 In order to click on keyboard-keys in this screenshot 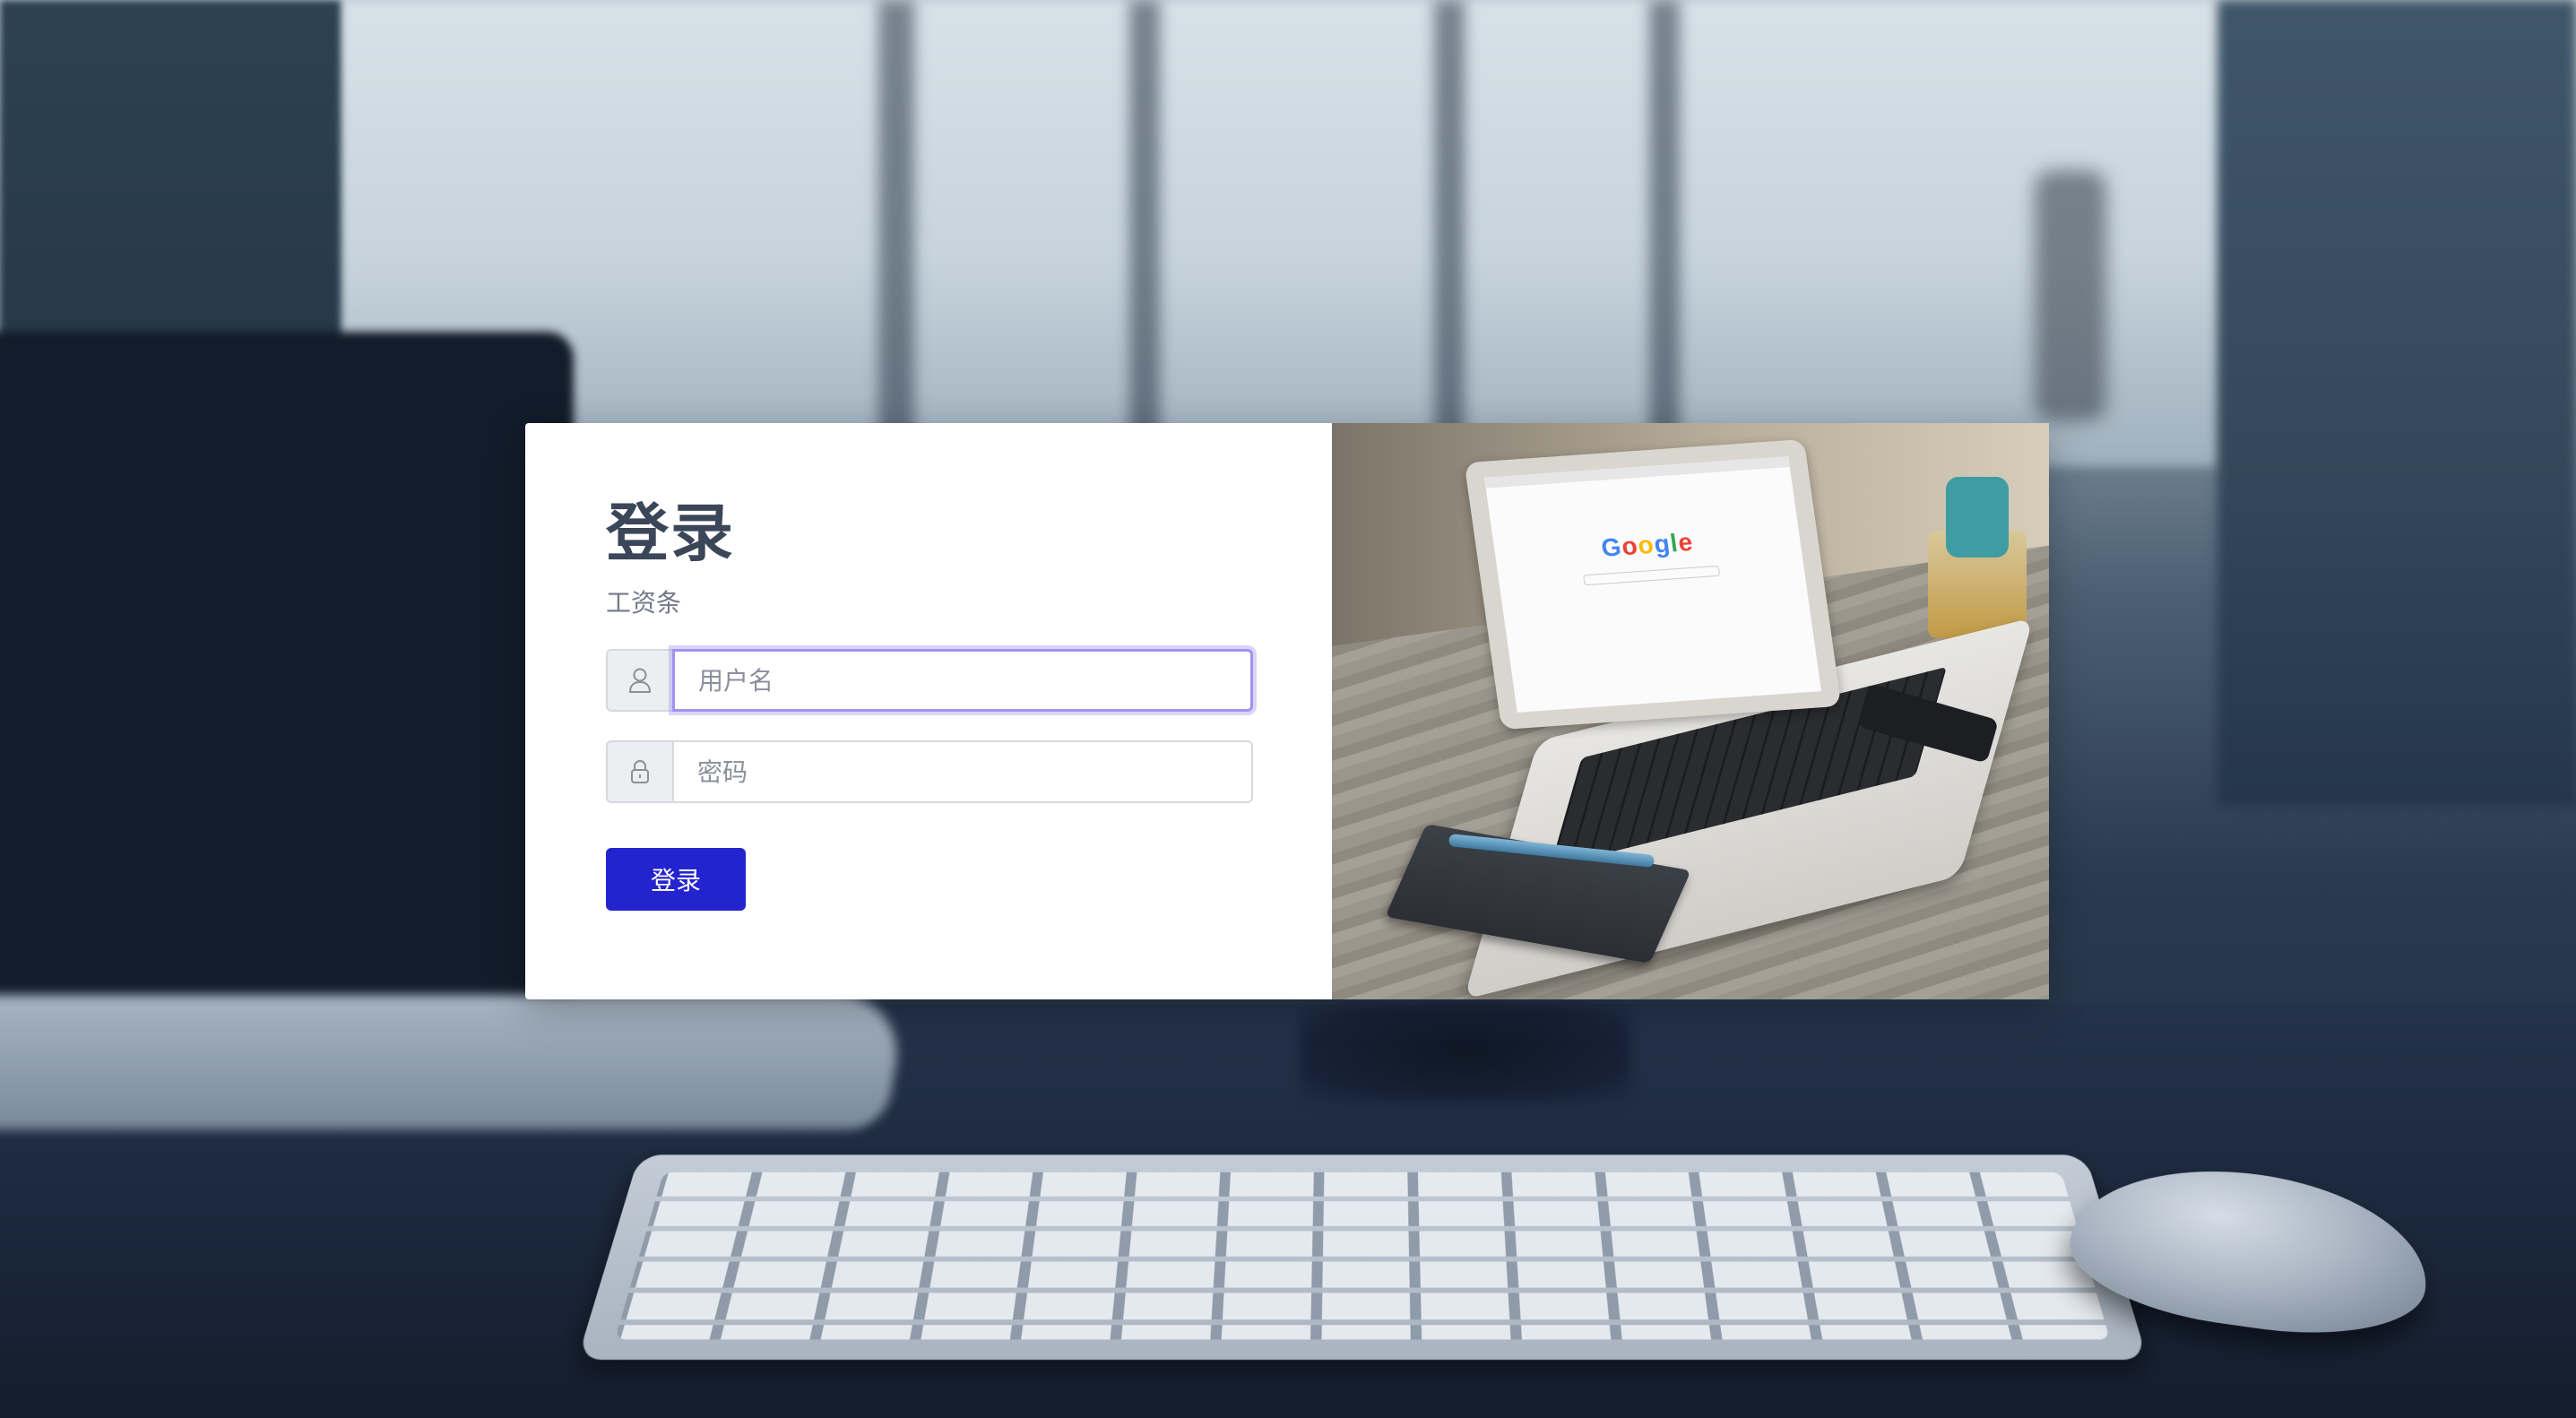, I will do `click(1362, 1256)`.